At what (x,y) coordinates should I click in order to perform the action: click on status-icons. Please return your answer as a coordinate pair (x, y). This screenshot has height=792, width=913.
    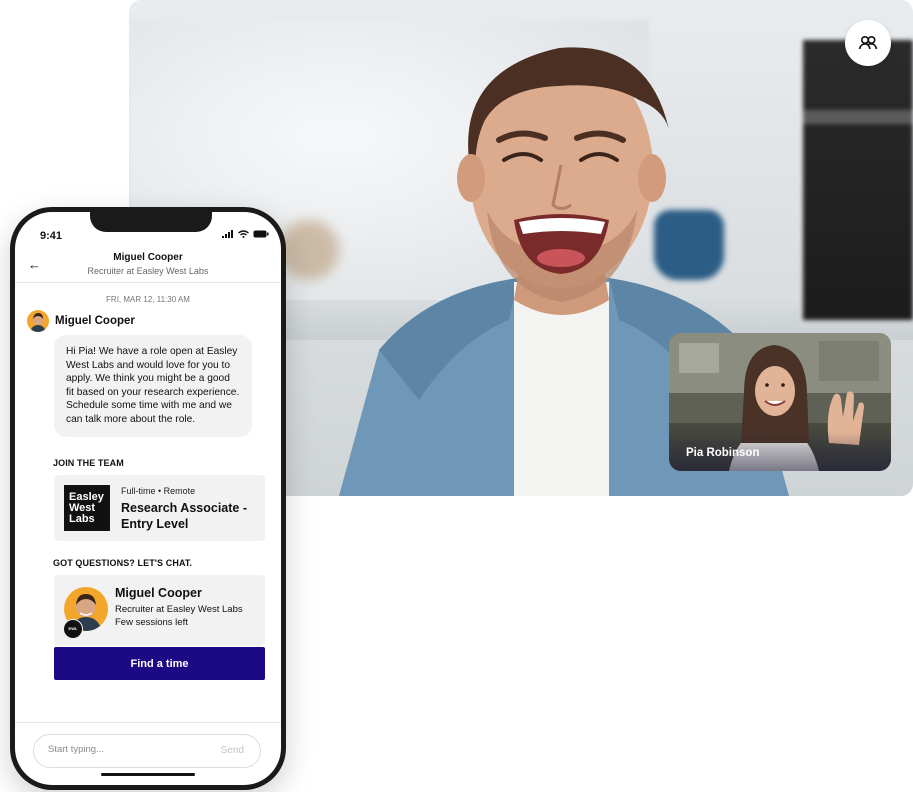
    Looking at the image, I should click on (245, 234).